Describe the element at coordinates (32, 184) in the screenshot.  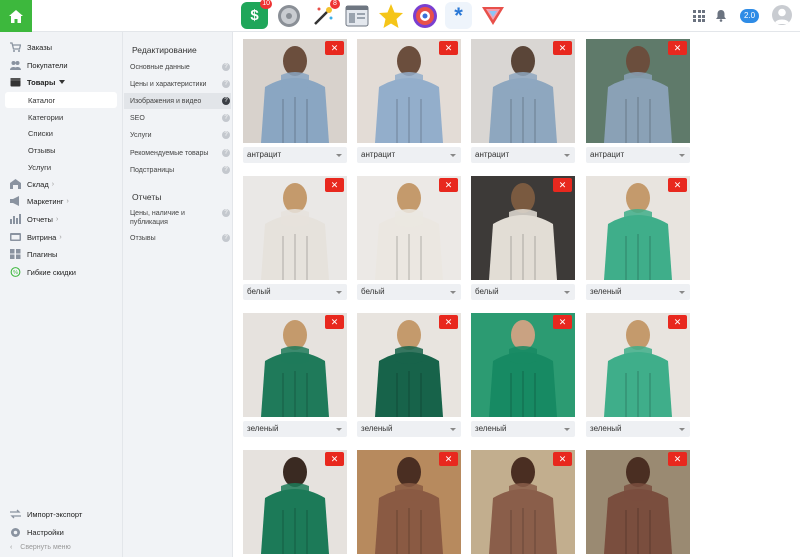
I see `sidebar-item-warehouse: Склад ›` at that location.